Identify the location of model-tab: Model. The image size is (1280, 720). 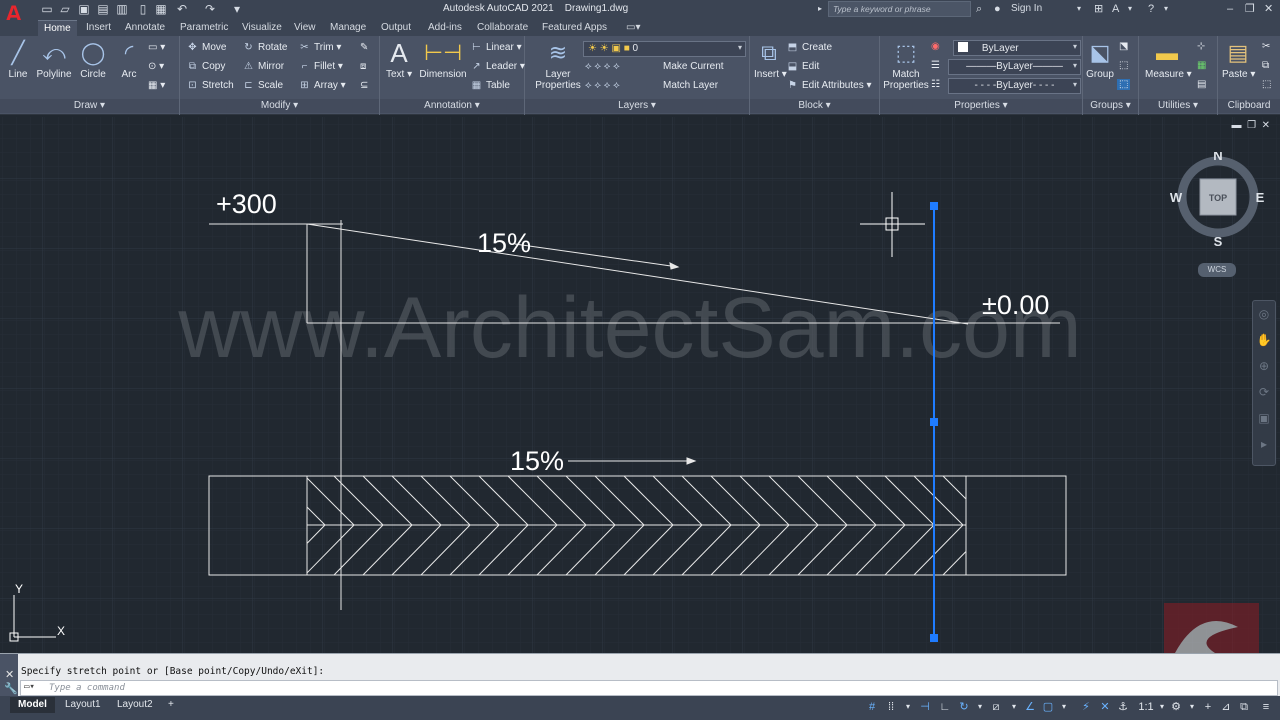
(32, 705).